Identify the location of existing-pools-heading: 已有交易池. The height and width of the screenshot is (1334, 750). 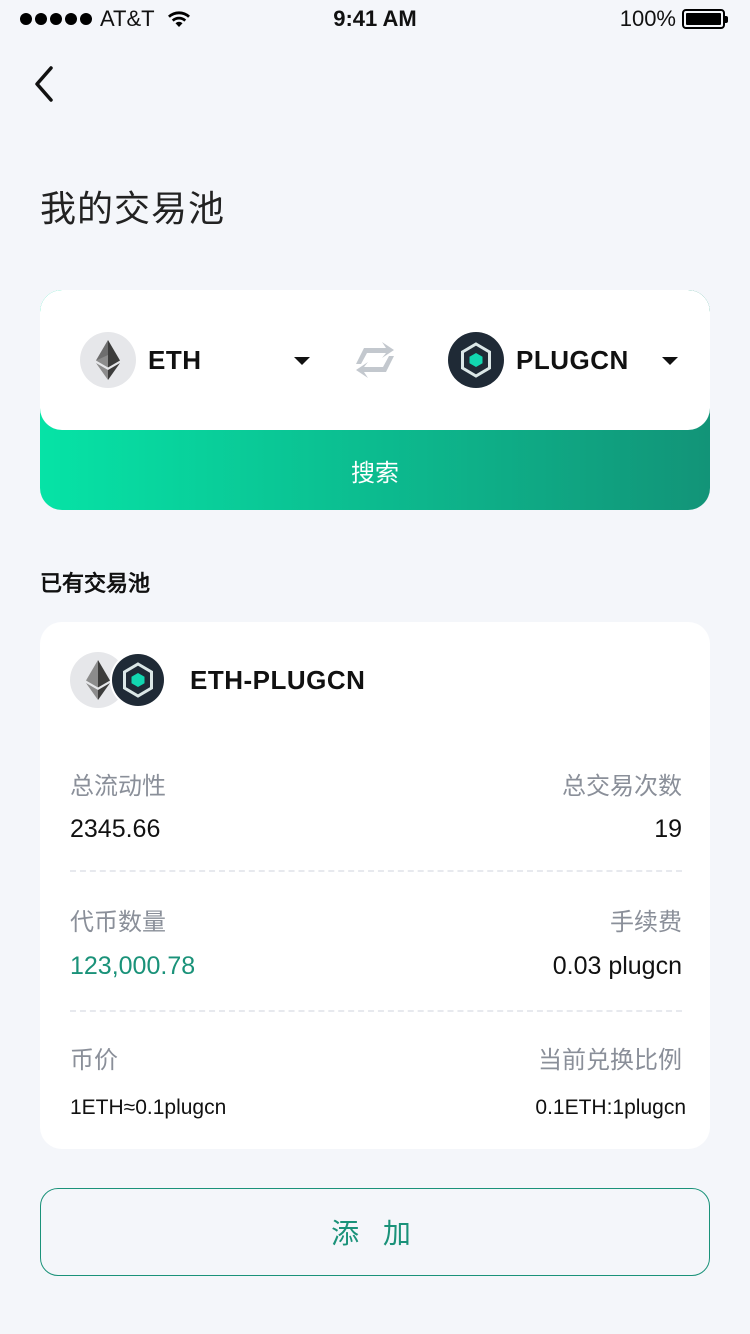
(95, 583).